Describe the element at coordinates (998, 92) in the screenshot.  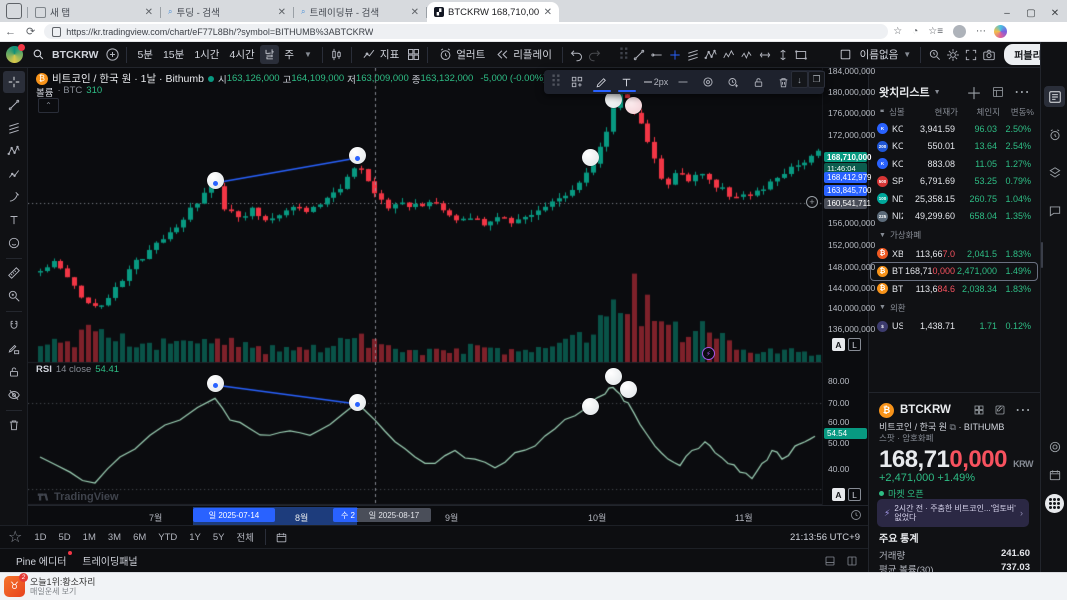
I see `grid-view-icon` at that location.